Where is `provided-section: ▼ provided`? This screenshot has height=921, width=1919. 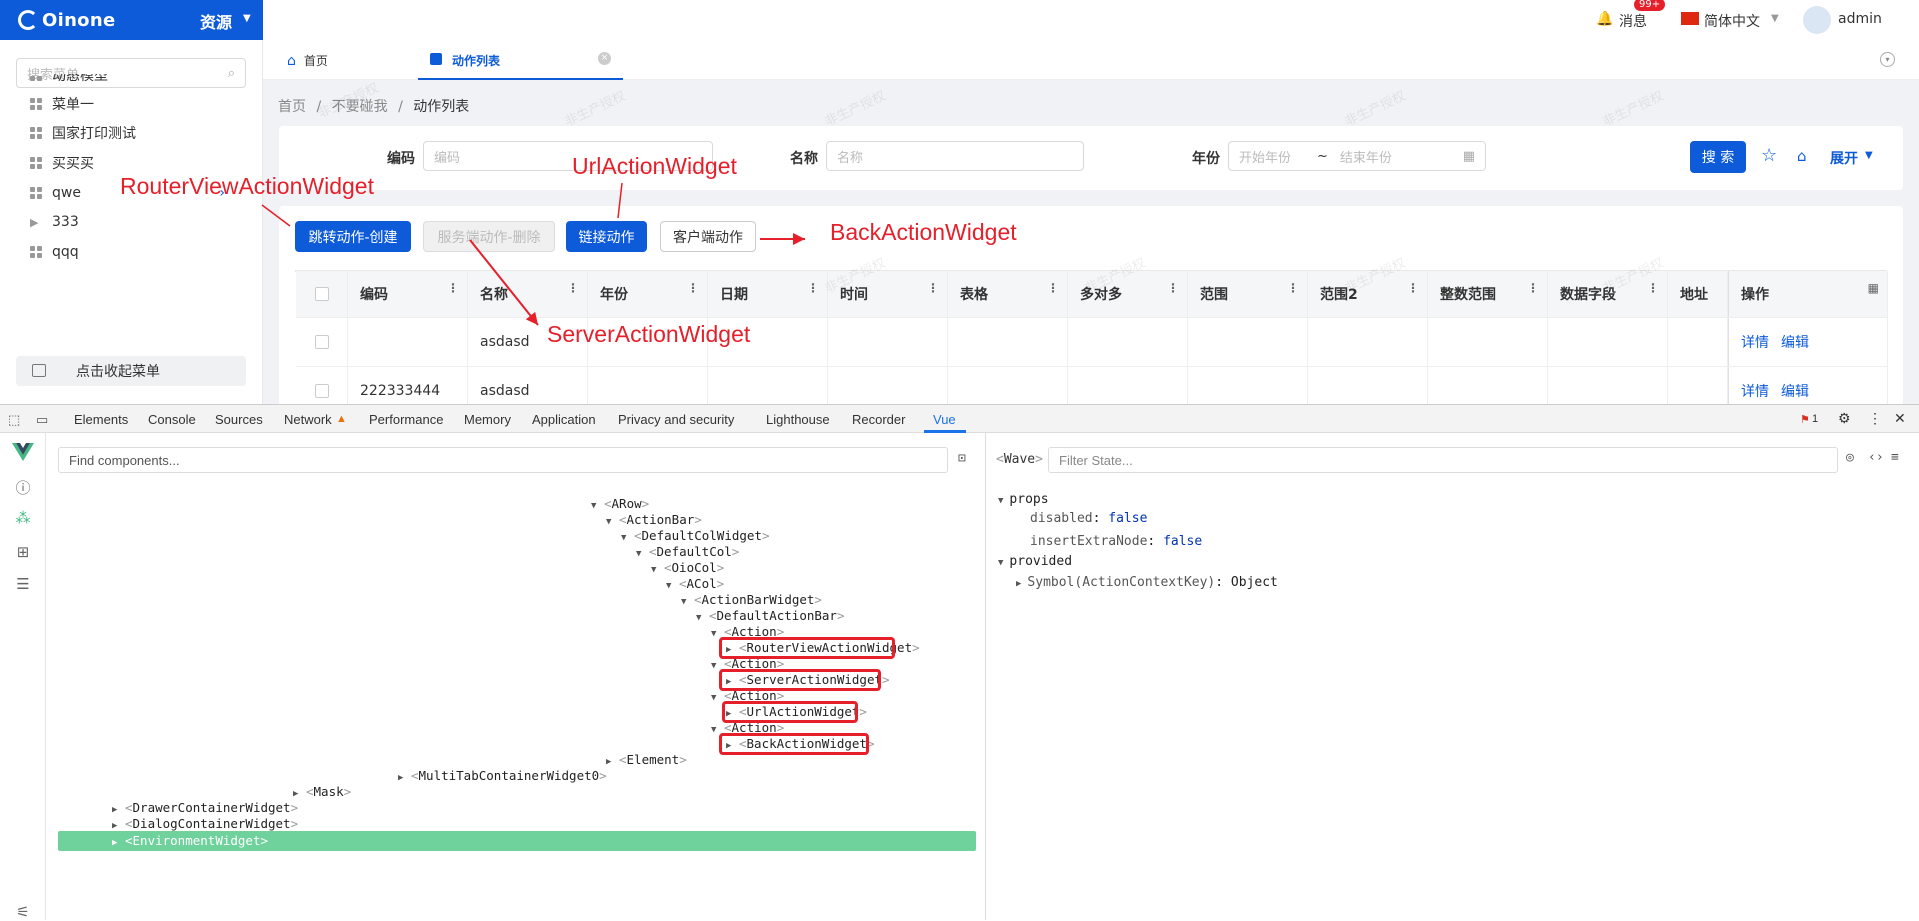
provided-section: ▼ provided is located at coordinates (1035, 562).